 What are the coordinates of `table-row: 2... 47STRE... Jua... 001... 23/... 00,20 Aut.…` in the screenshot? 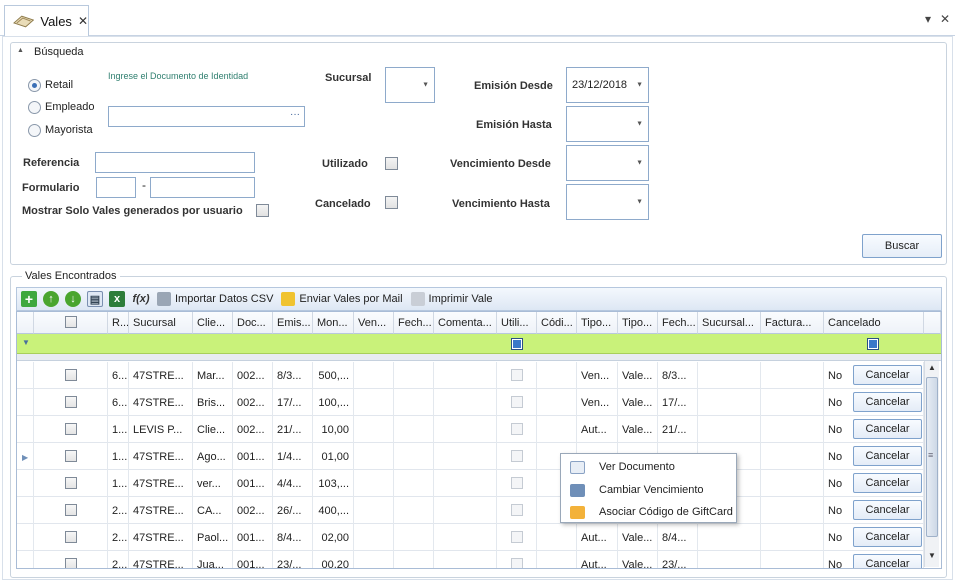 It's located at (471, 559).